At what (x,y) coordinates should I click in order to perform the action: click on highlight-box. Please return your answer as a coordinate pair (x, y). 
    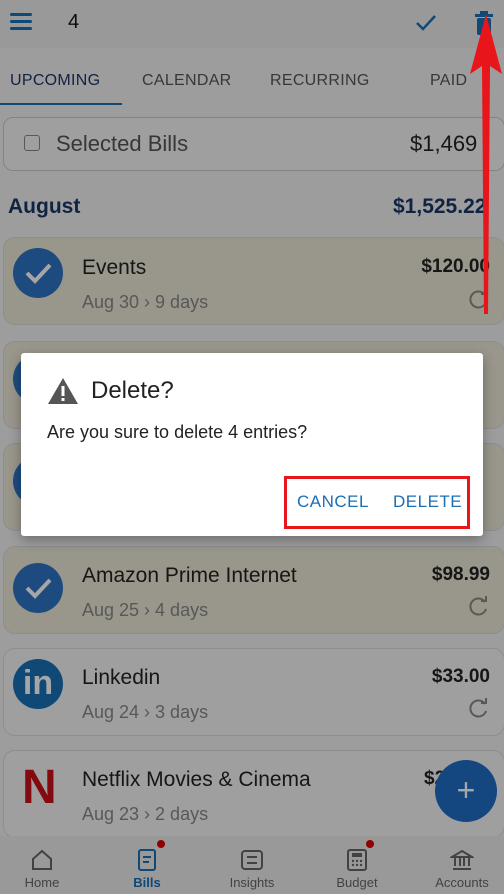
    Looking at the image, I should click on (377, 502).